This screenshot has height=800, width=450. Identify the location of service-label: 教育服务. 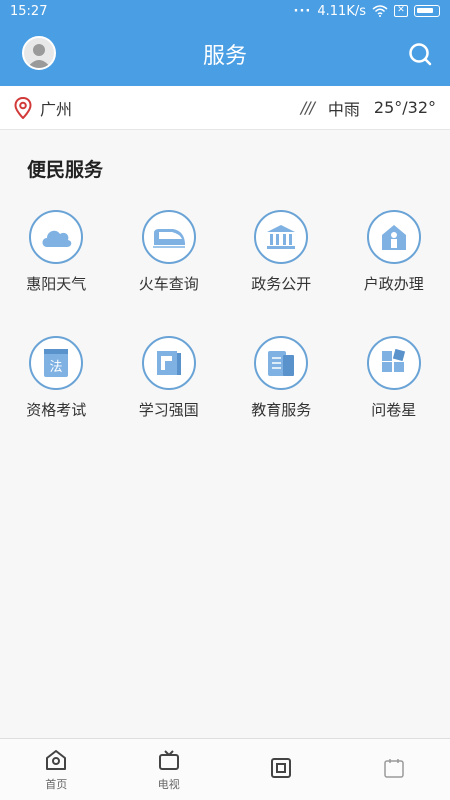
(281, 410).